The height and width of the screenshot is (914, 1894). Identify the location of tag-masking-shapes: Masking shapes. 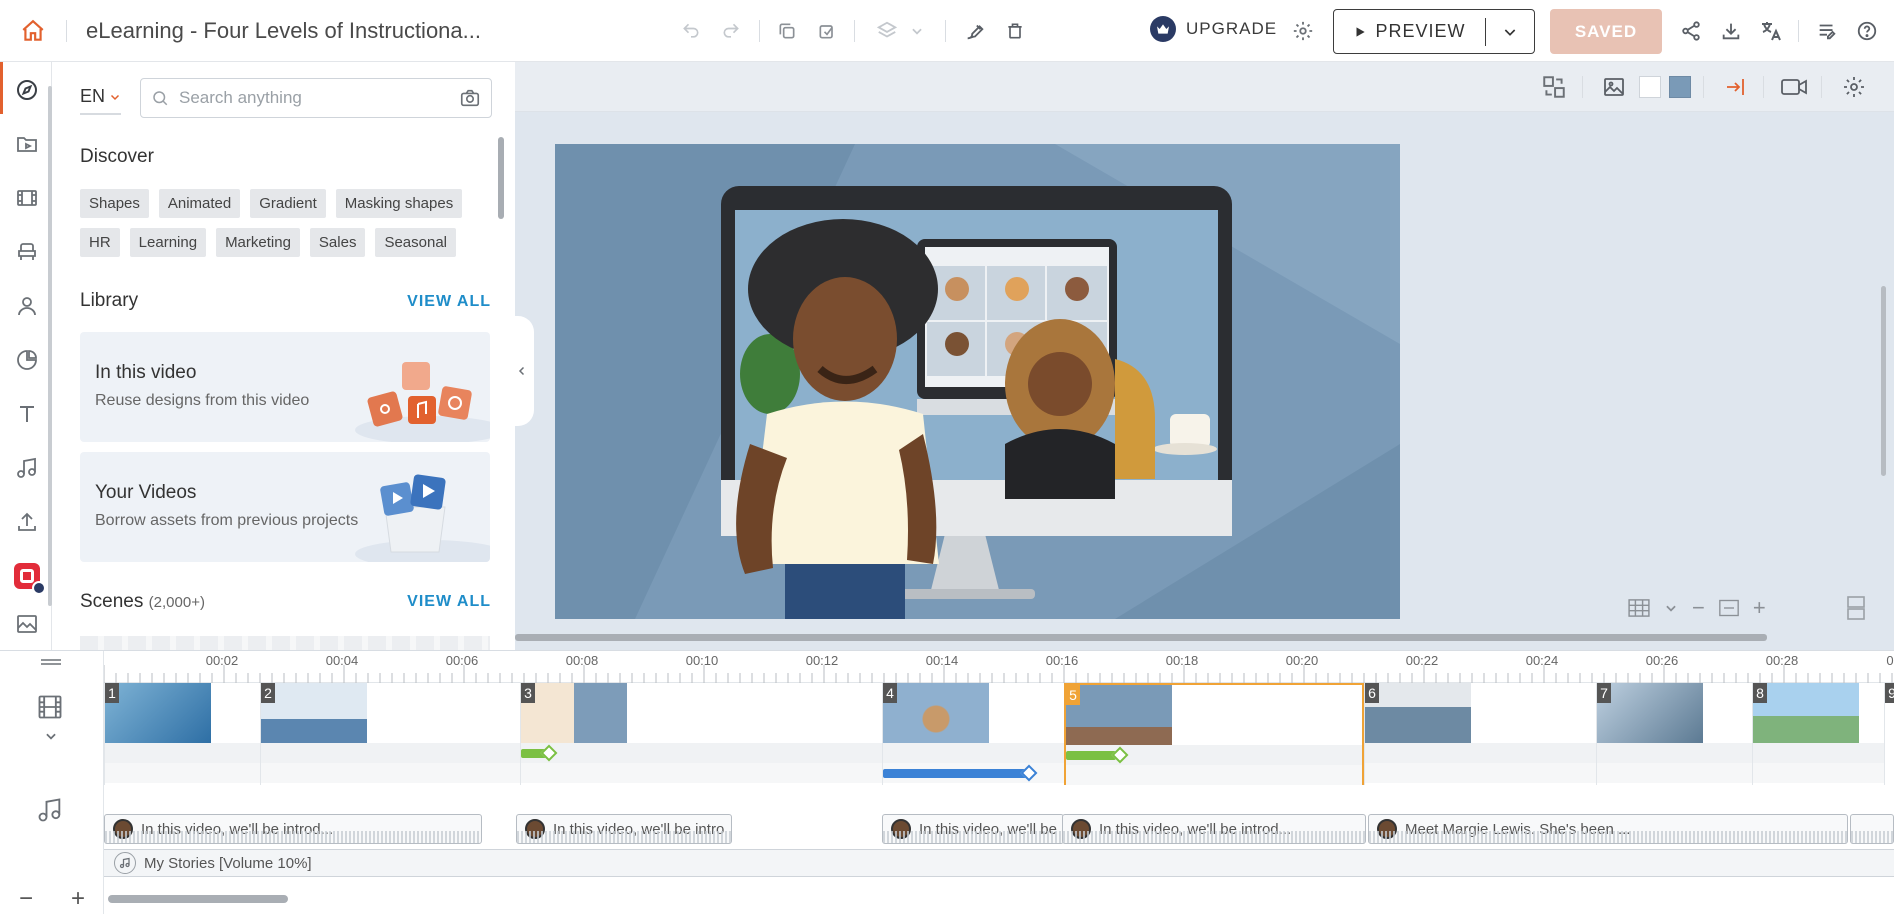
(399, 203).